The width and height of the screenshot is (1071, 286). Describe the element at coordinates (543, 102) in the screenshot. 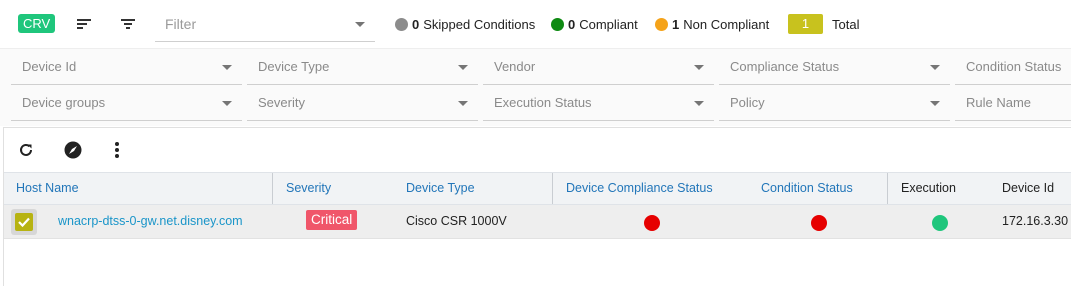

I see `select-label: Execution Status` at that location.